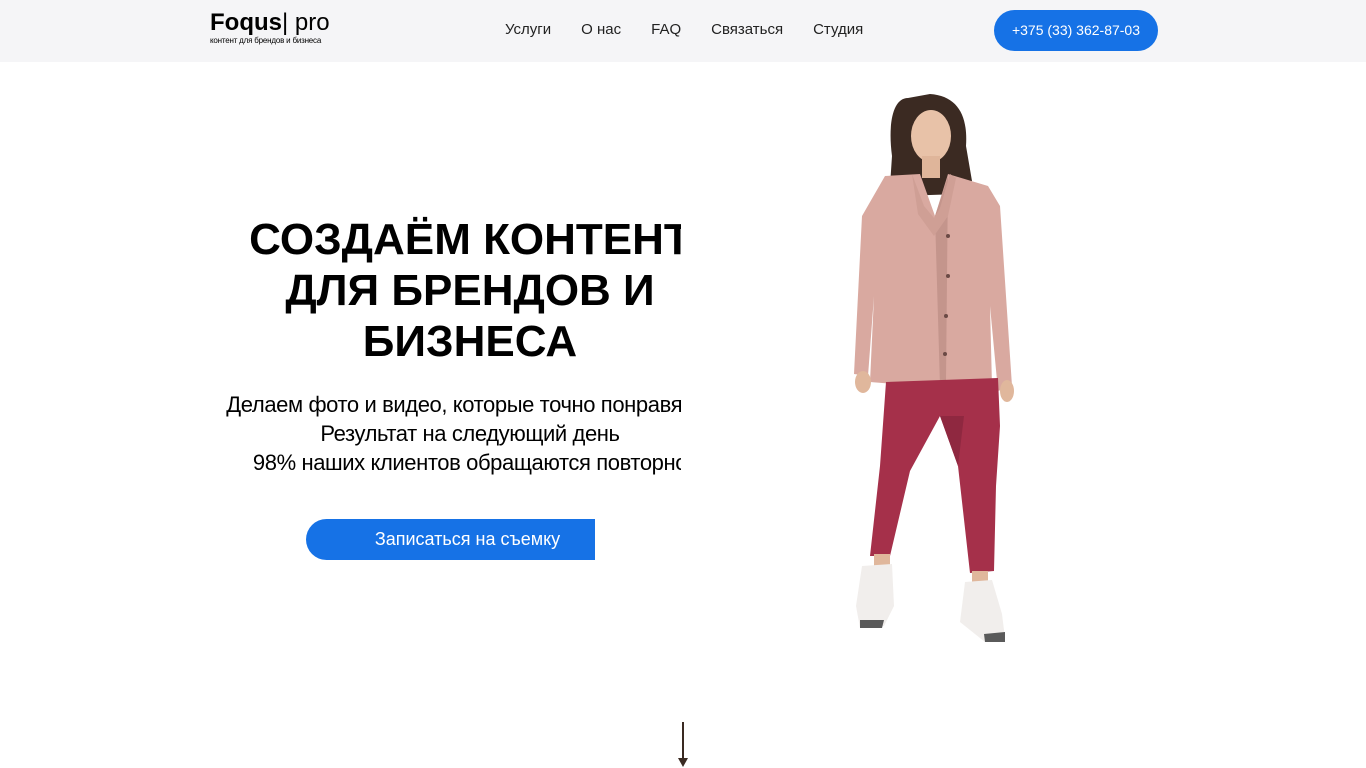 This screenshot has width=1366, height=768. I want to click on arrow-down-icon, so click(683, 744).